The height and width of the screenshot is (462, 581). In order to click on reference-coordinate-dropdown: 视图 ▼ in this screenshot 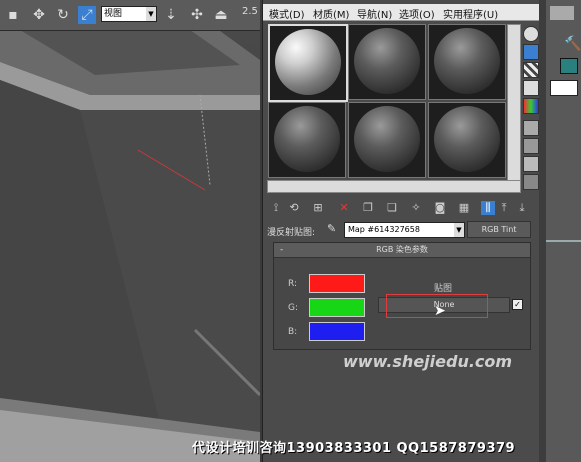, I will do `click(129, 14)`.